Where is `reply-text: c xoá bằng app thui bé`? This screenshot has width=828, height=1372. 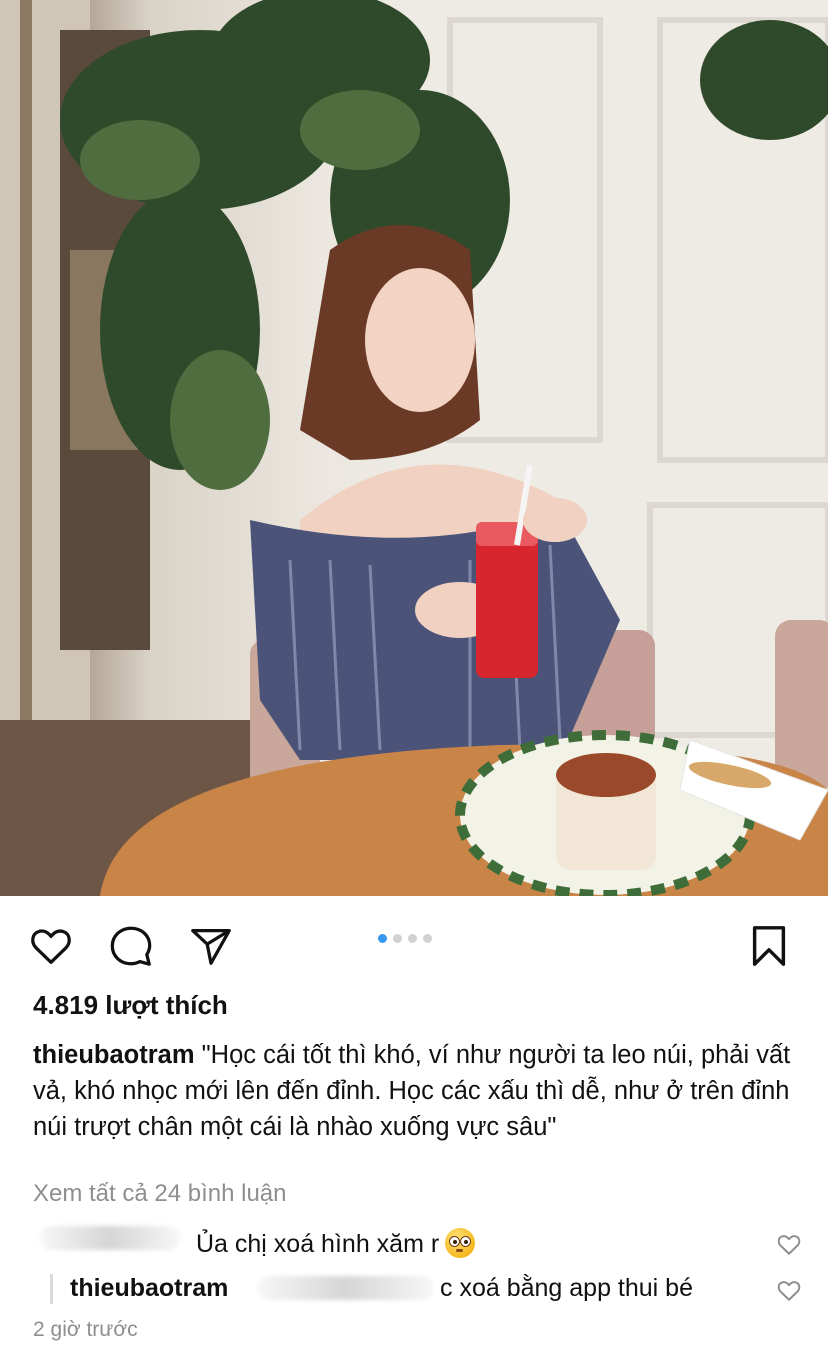
reply-text: c xoá bằng app thui bé is located at coordinates (566, 1288).